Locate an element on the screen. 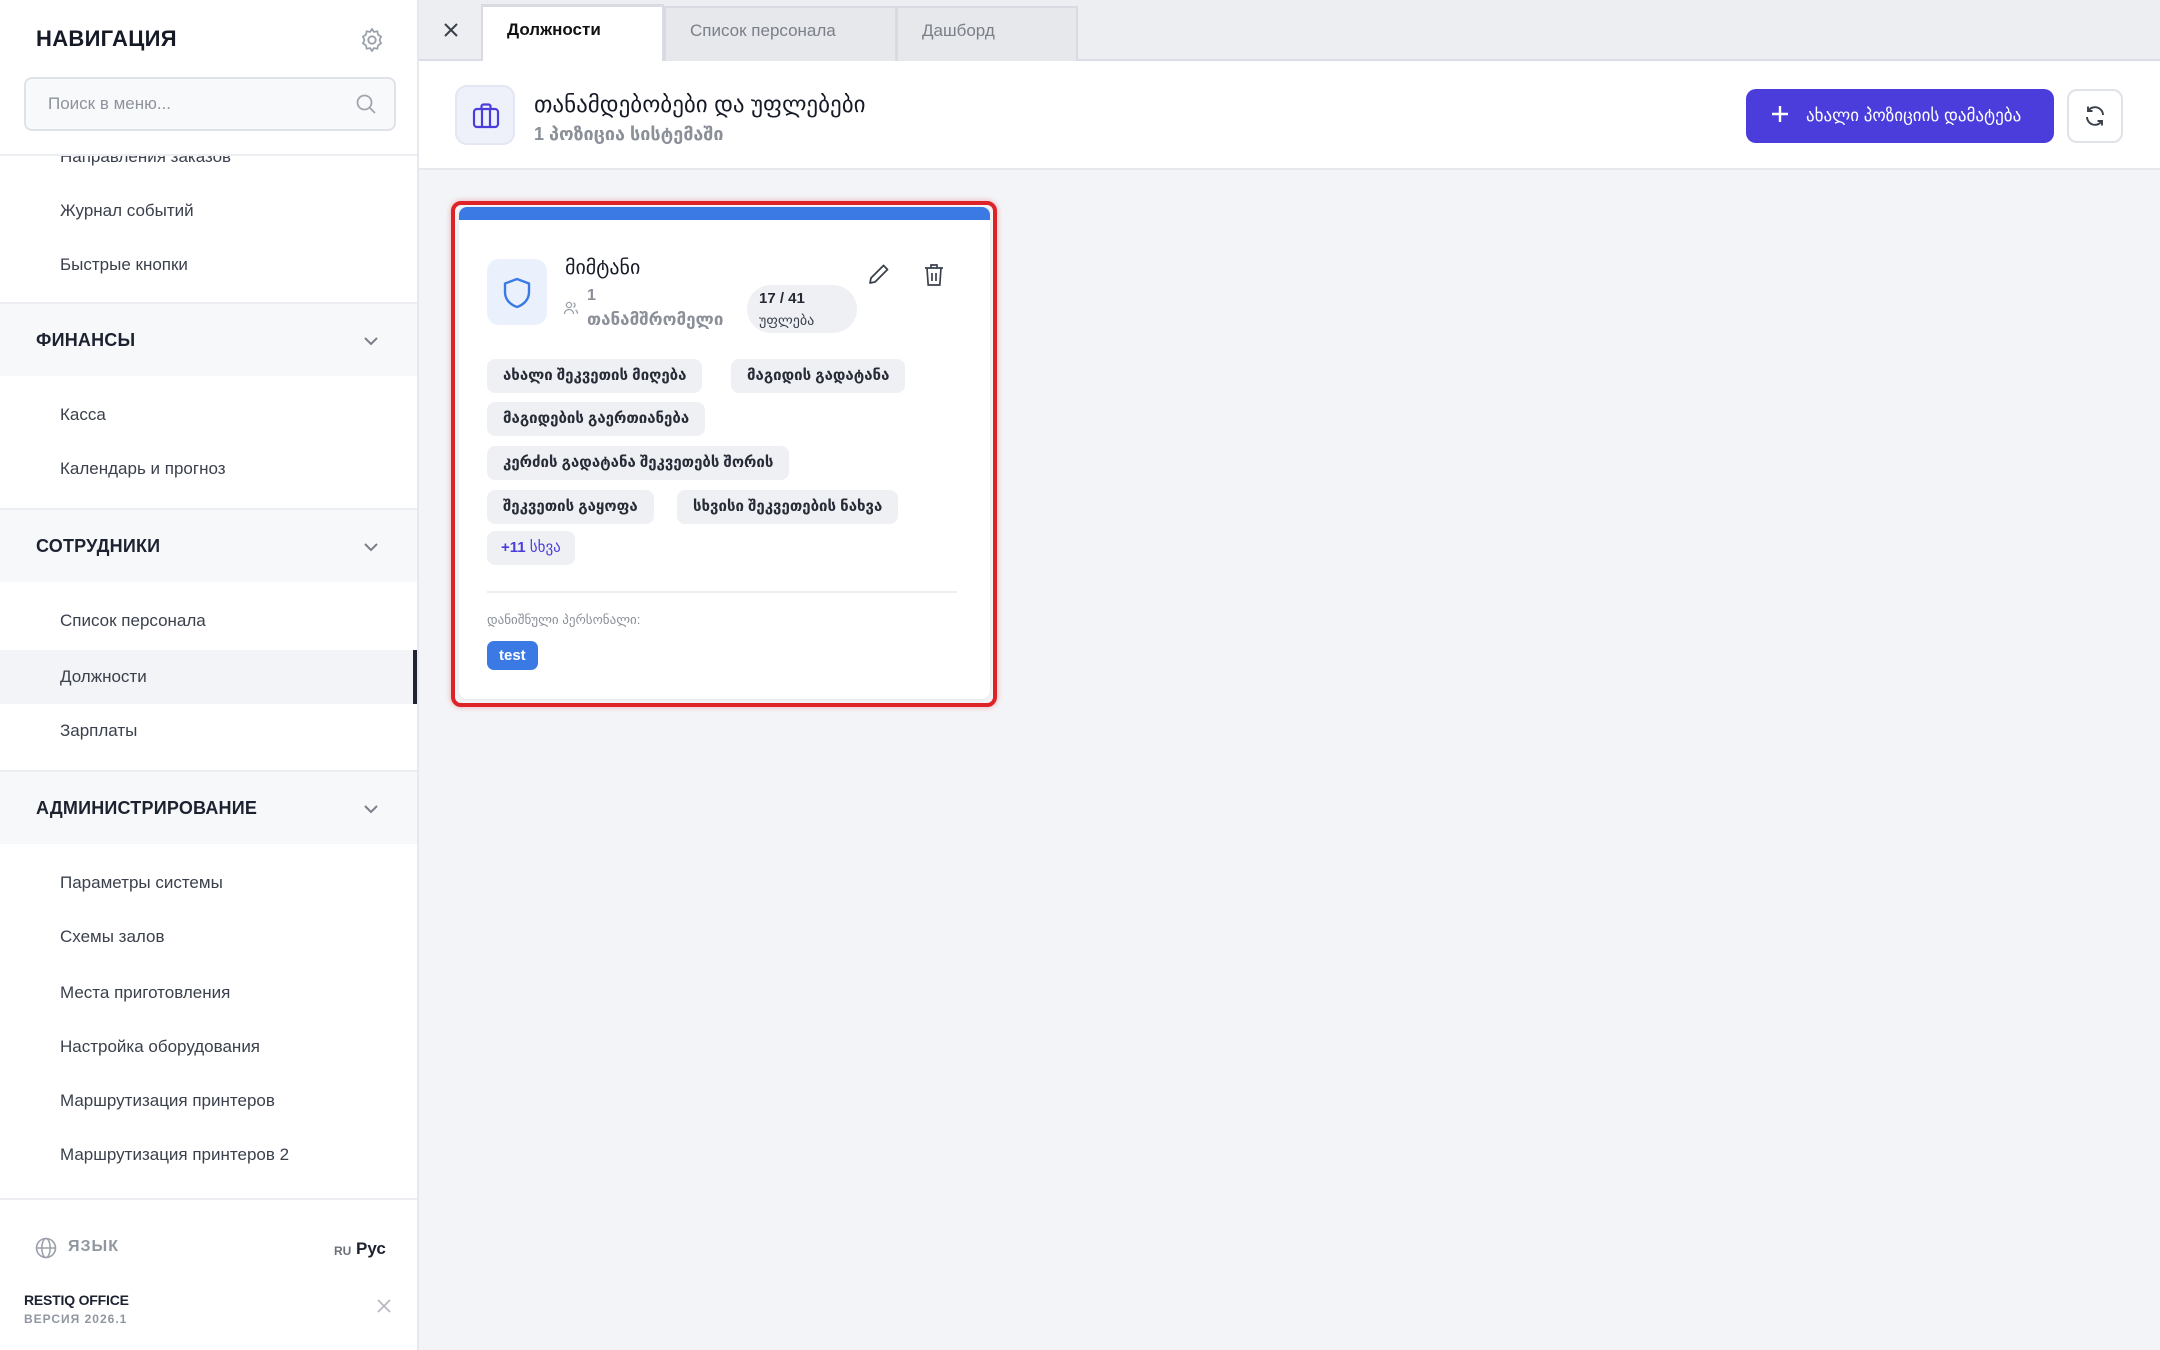 This screenshot has height=1350, width=2160. sidebar-item-positions: Должности is located at coordinates (208, 677).